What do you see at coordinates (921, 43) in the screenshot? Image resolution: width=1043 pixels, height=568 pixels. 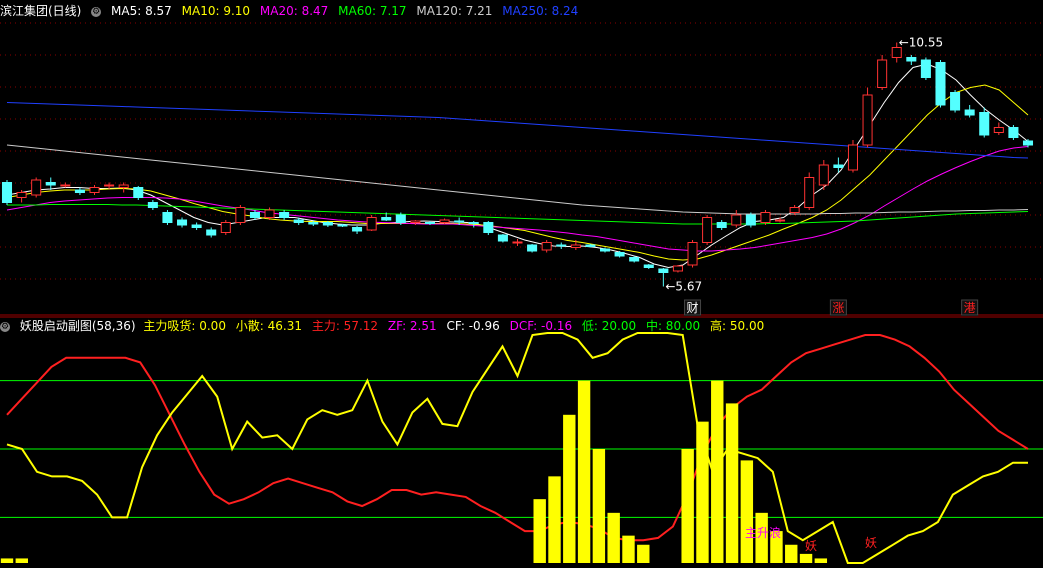 I see `high-price-label: ←10.55` at bounding box center [921, 43].